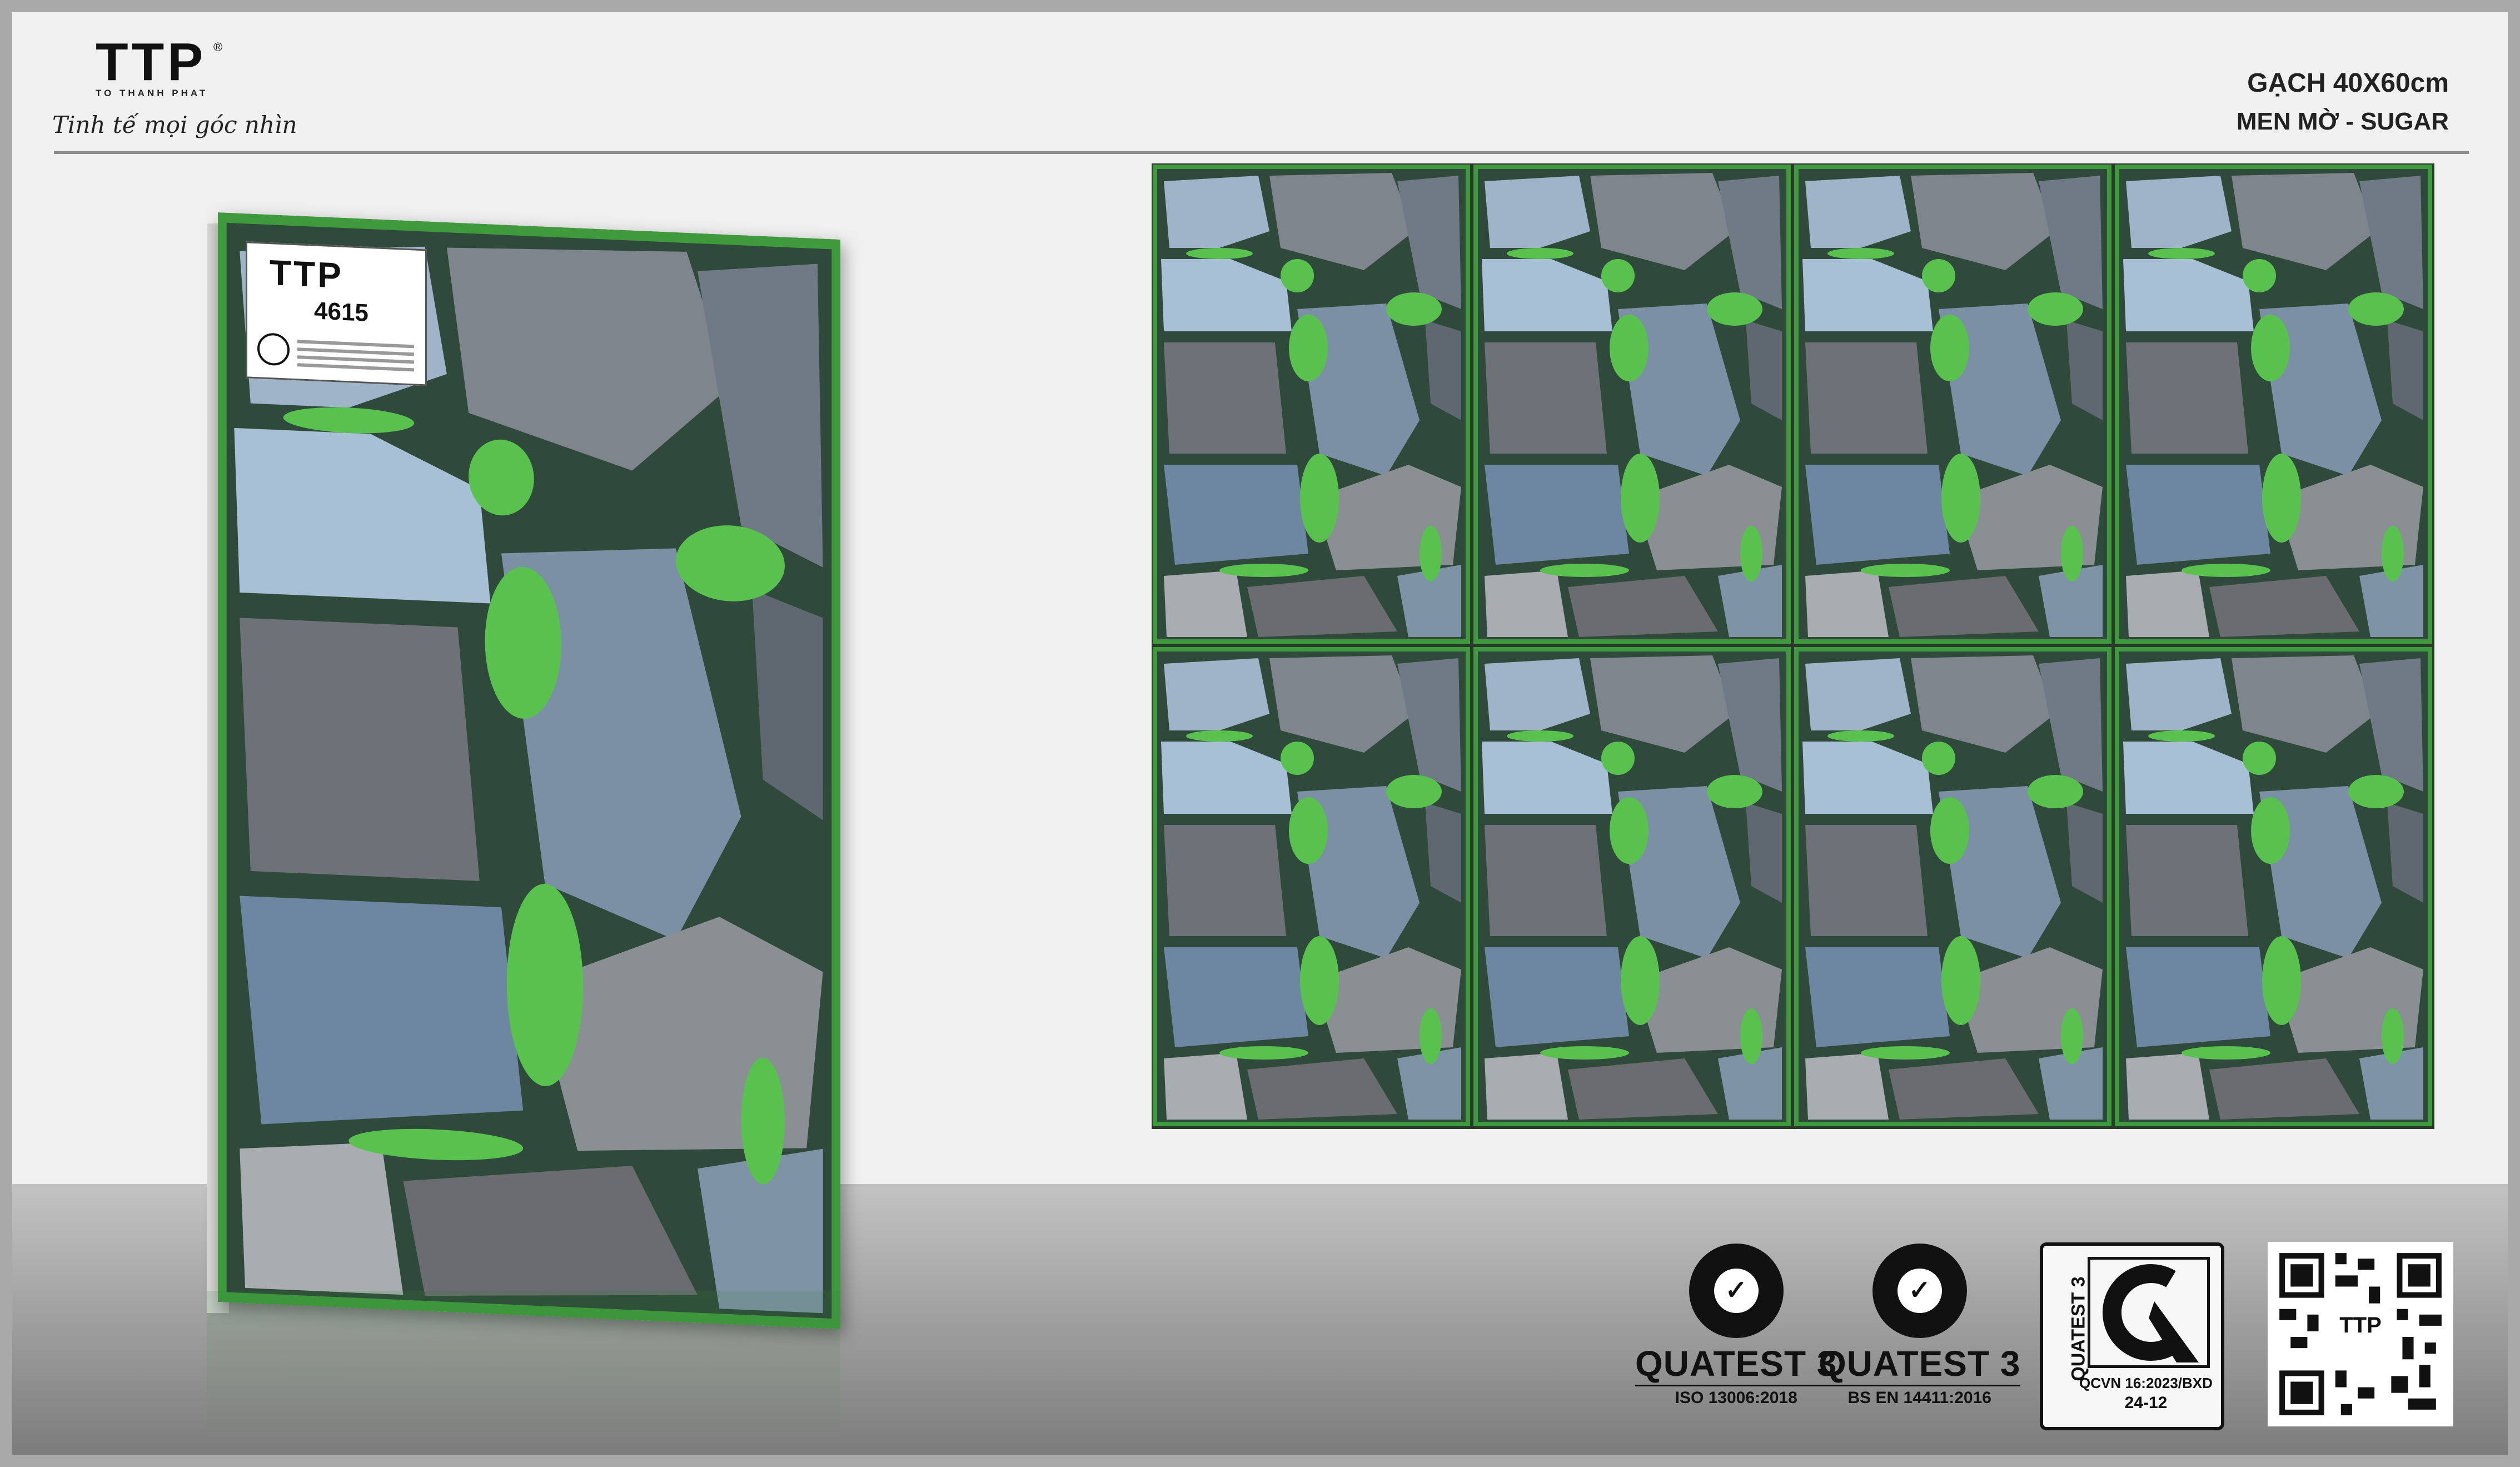  Describe the element at coordinates (2361, 1325) in the screenshot. I see `qr-label: TTP` at that location.